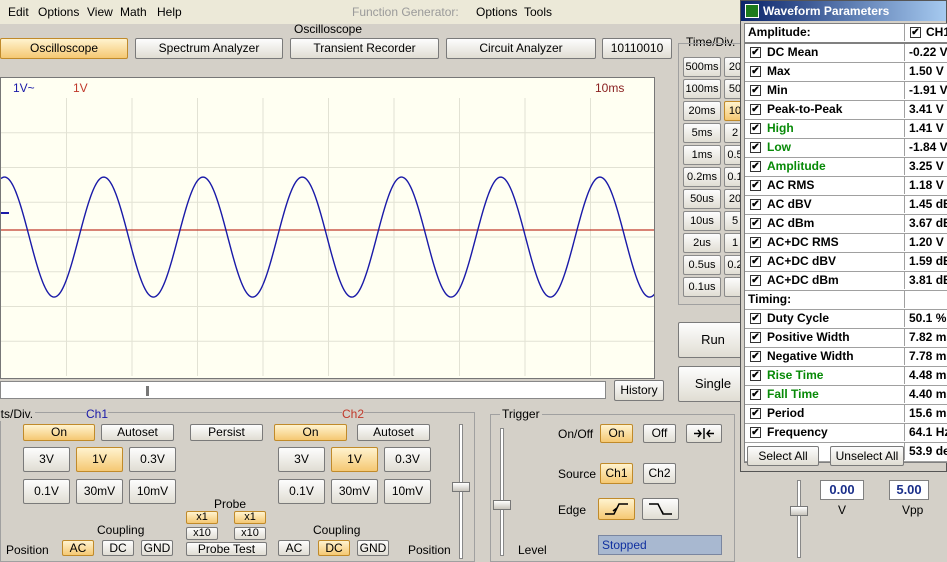  I want to click on ch1-30mv-button: 30mV, so click(99, 491).